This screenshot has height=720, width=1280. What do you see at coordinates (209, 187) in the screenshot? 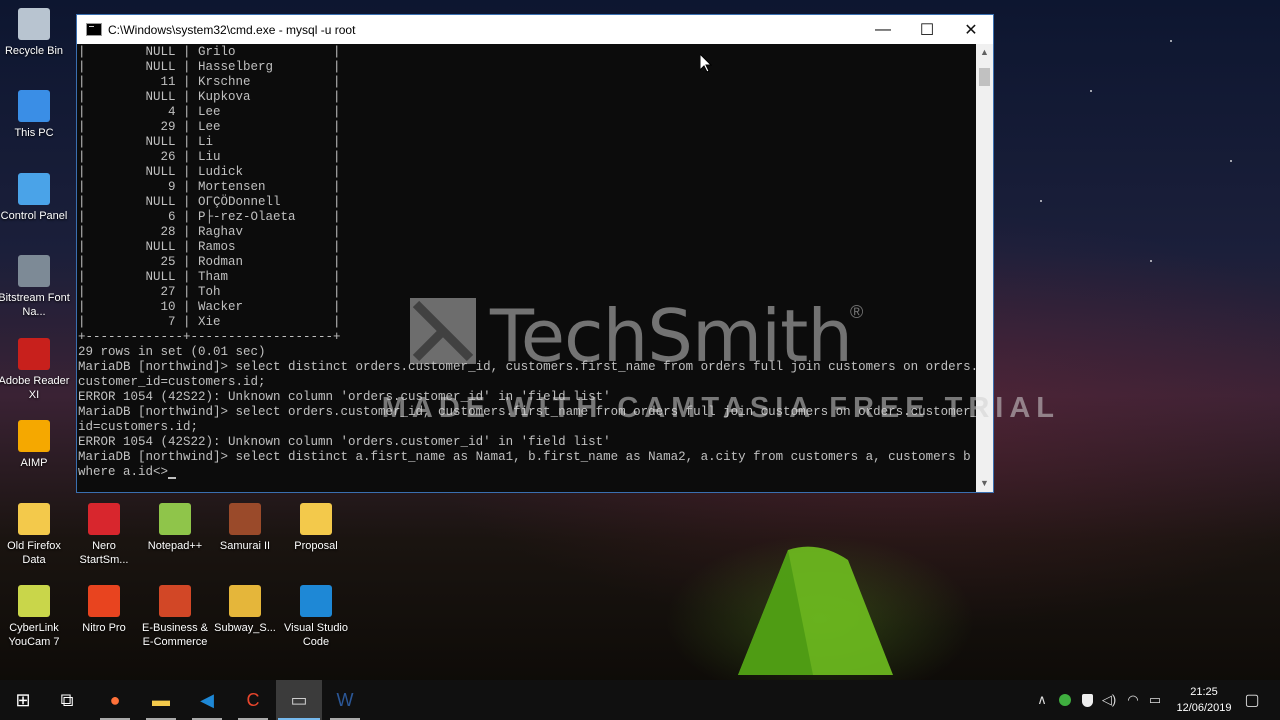
I see `console-line: | 9 | Mortensen |` at bounding box center [209, 187].